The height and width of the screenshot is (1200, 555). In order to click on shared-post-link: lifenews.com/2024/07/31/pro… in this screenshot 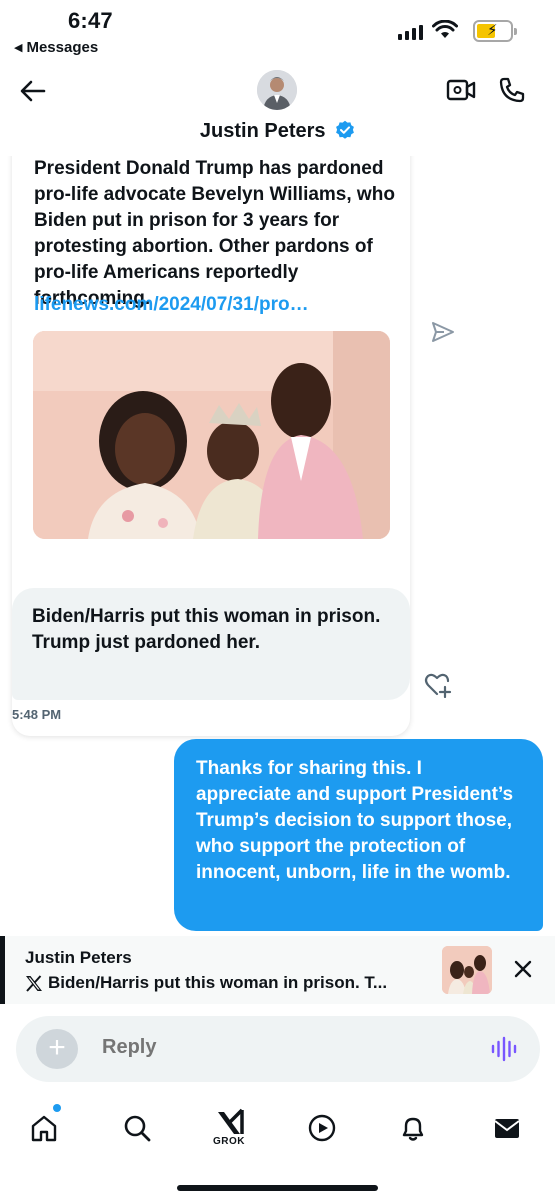, I will do `click(171, 305)`.